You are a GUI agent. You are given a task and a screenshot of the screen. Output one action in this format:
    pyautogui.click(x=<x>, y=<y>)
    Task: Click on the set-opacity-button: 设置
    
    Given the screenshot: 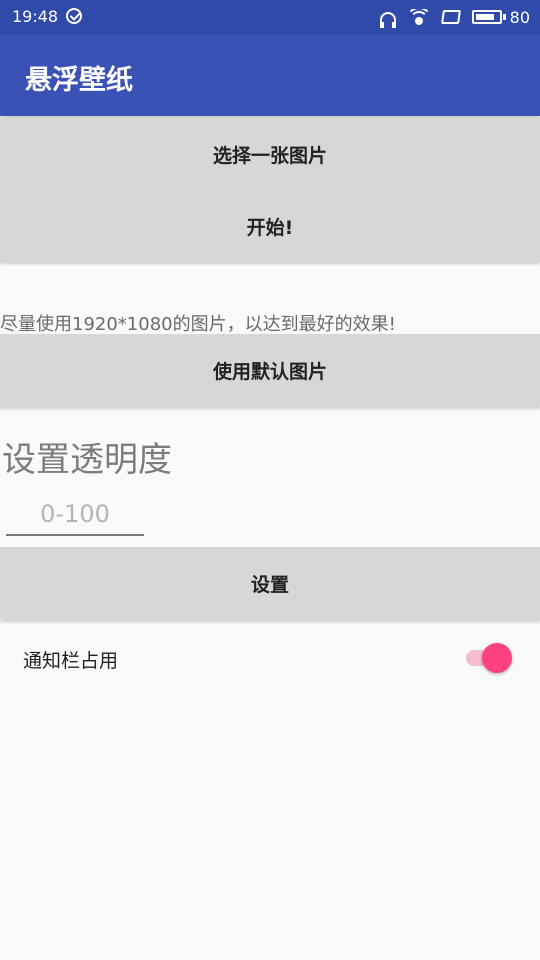 What is the action you would take?
    pyautogui.click(x=270, y=583)
    